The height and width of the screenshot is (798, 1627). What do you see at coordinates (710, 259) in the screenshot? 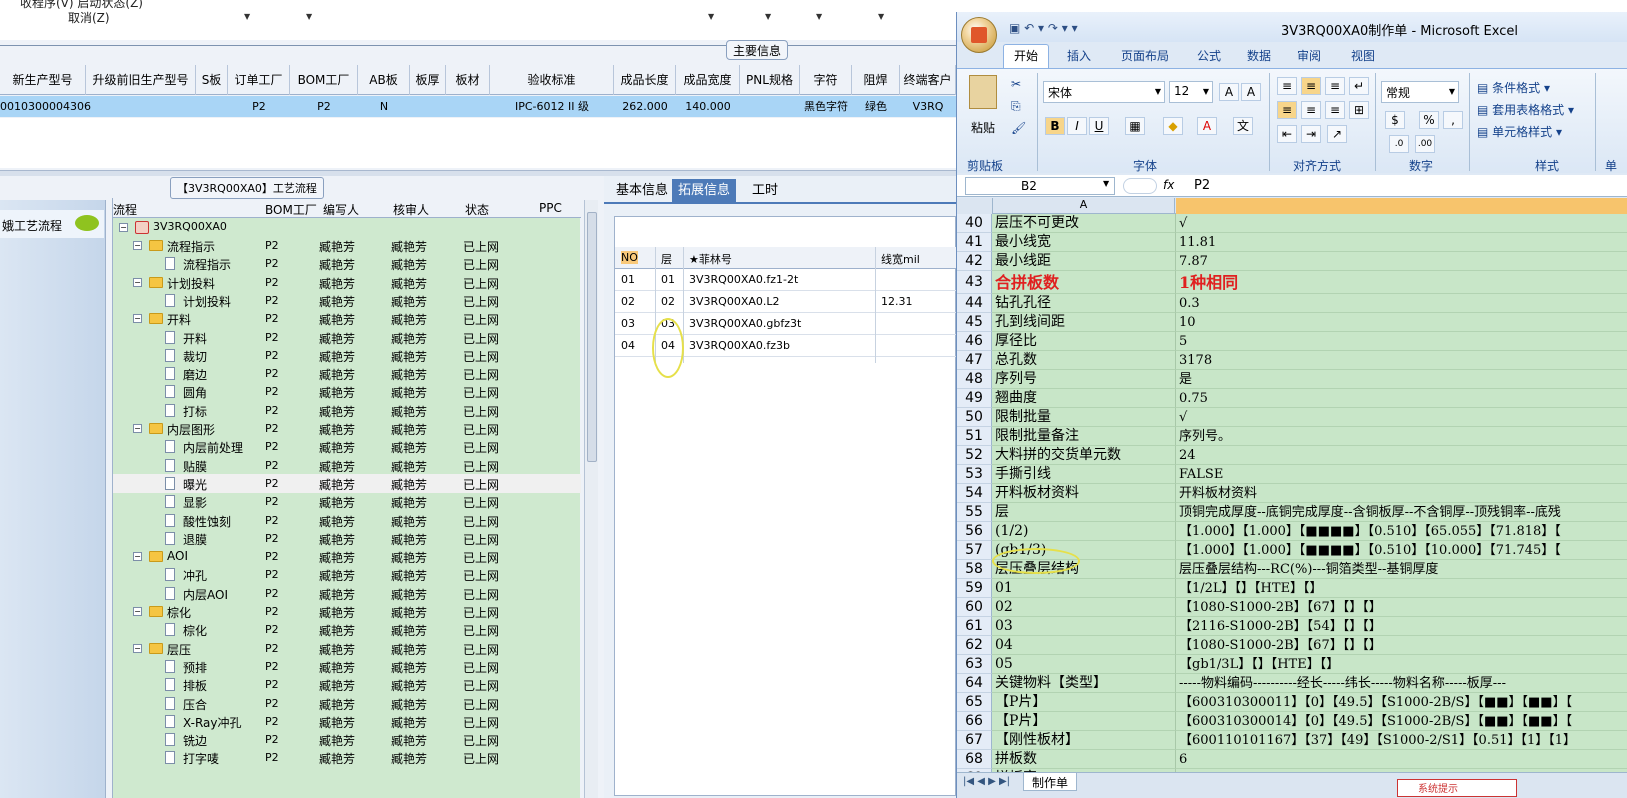
I see `col-film: ★菲林号` at bounding box center [710, 259].